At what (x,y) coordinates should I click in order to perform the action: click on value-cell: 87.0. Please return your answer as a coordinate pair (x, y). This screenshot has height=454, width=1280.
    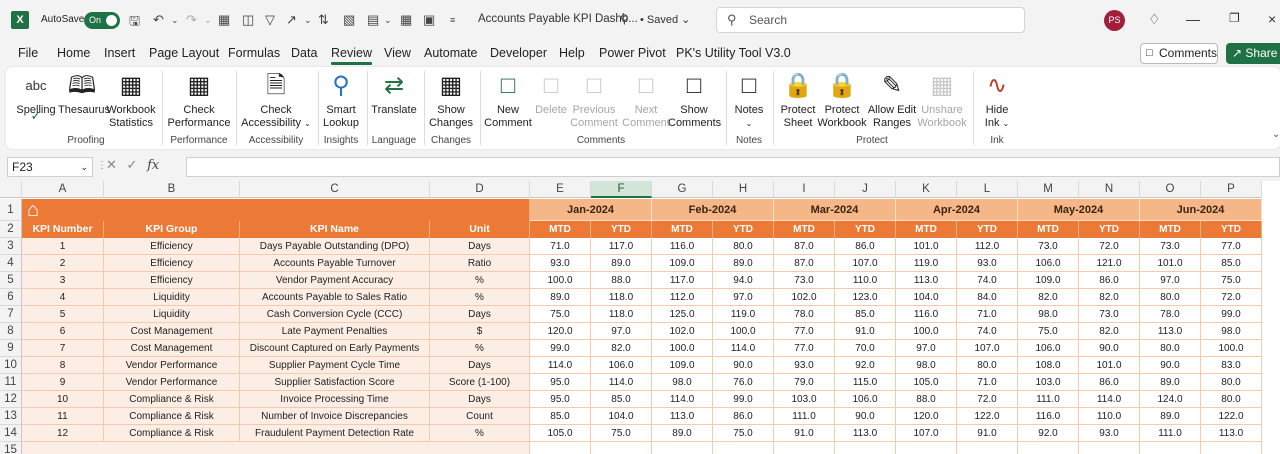
    Looking at the image, I should click on (804, 246).